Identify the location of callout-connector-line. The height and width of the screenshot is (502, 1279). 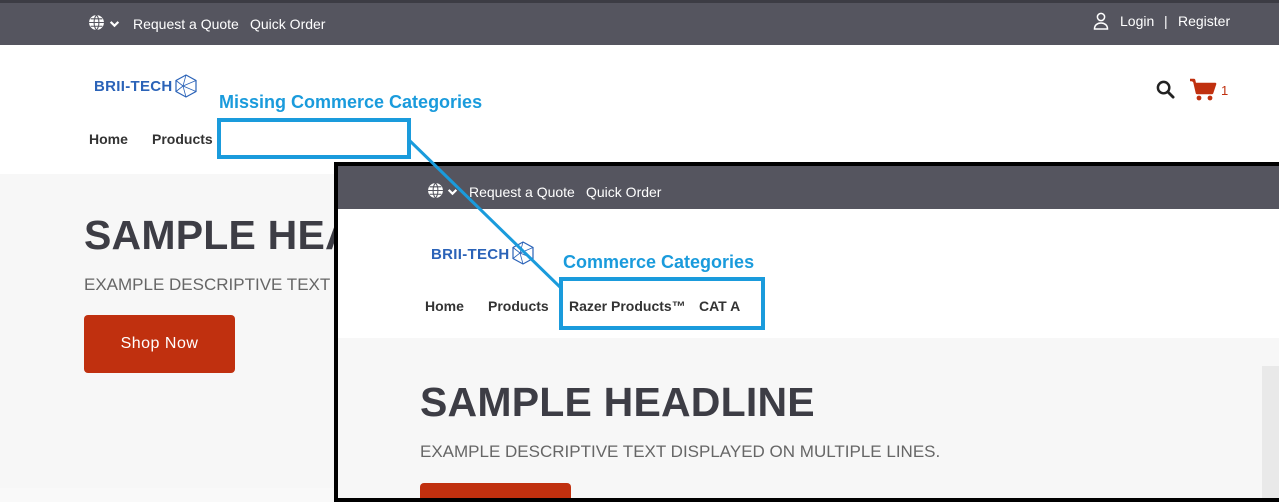
(485, 214).